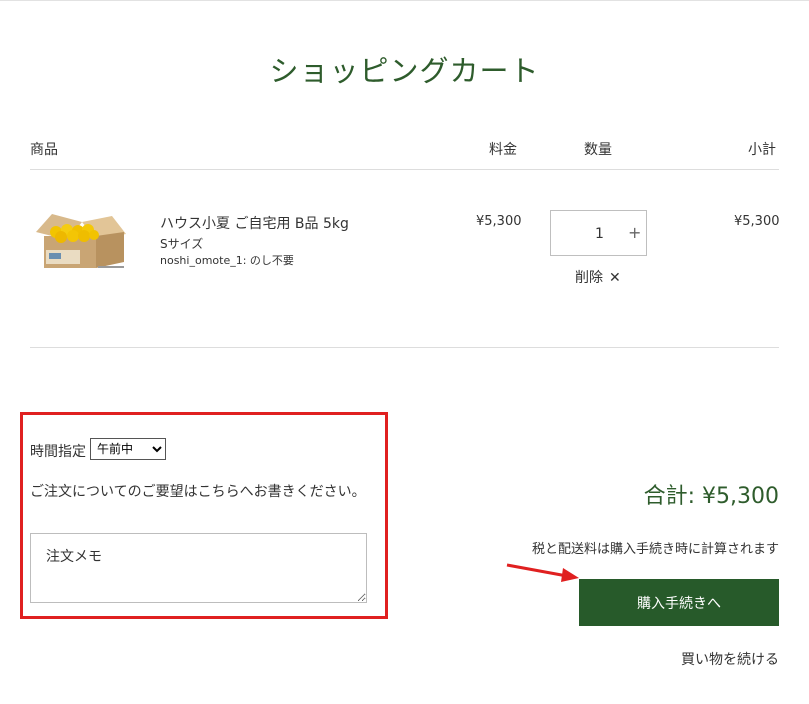 Image resolution: width=809 pixels, height=704 pixels. What do you see at coordinates (679, 602) in the screenshot?
I see `checkout-button: 購入手続きへ` at bounding box center [679, 602].